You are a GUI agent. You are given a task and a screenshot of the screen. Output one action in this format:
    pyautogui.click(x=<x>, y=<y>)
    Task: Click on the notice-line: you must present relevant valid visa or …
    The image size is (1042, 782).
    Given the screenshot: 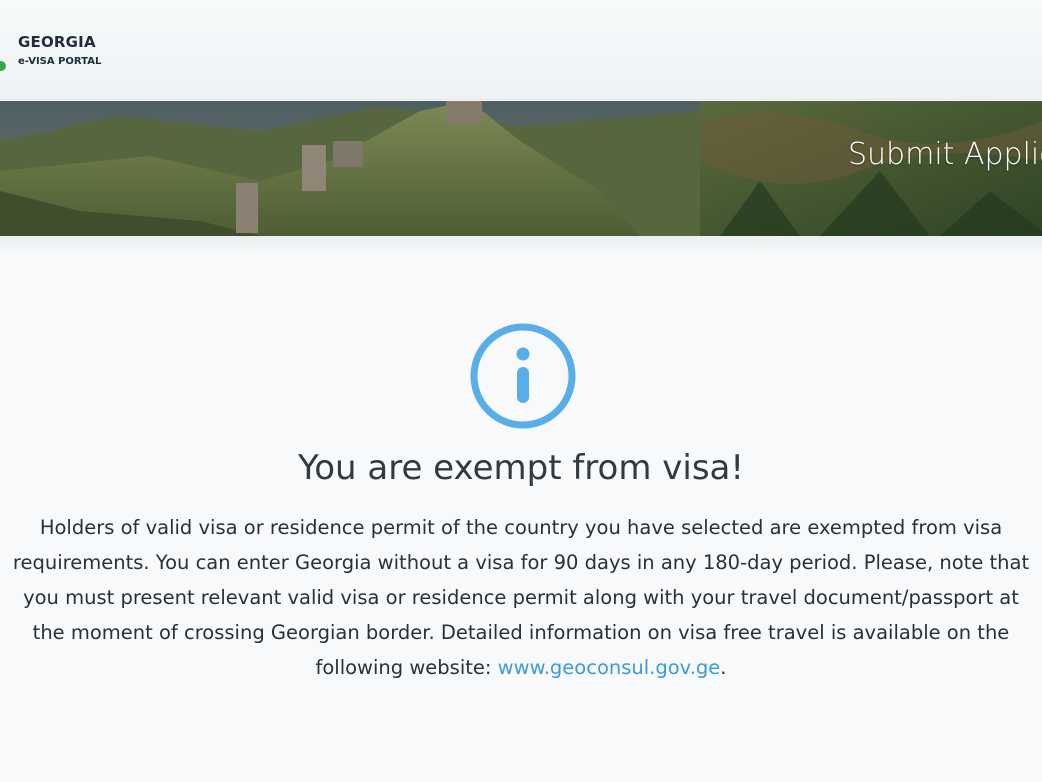 What is the action you would take?
    pyautogui.click(x=521, y=597)
    